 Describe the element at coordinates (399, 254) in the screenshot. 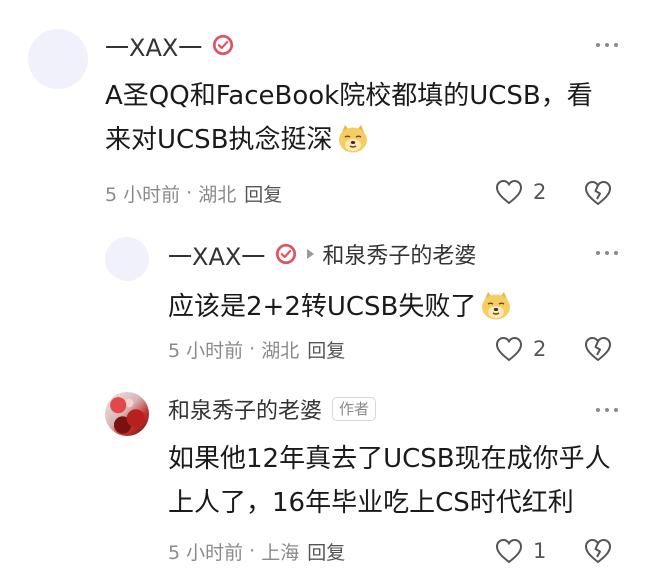

I see `reply-target-username: 和泉秀子的老婆` at that location.